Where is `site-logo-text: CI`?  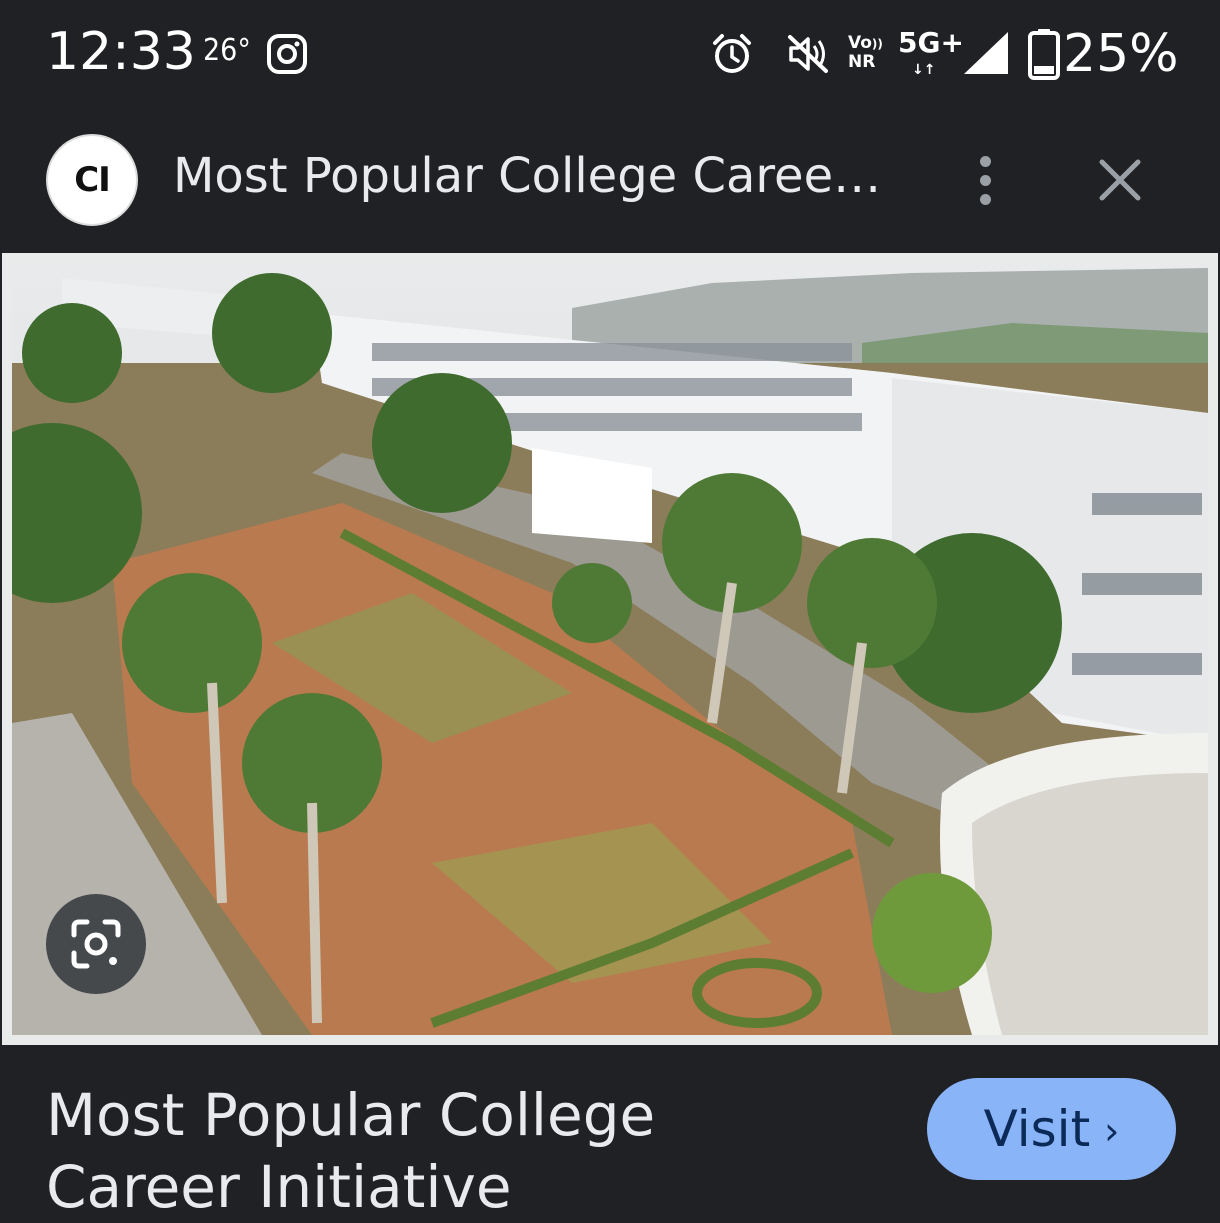 site-logo-text: CI is located at coordinates (92, 180).